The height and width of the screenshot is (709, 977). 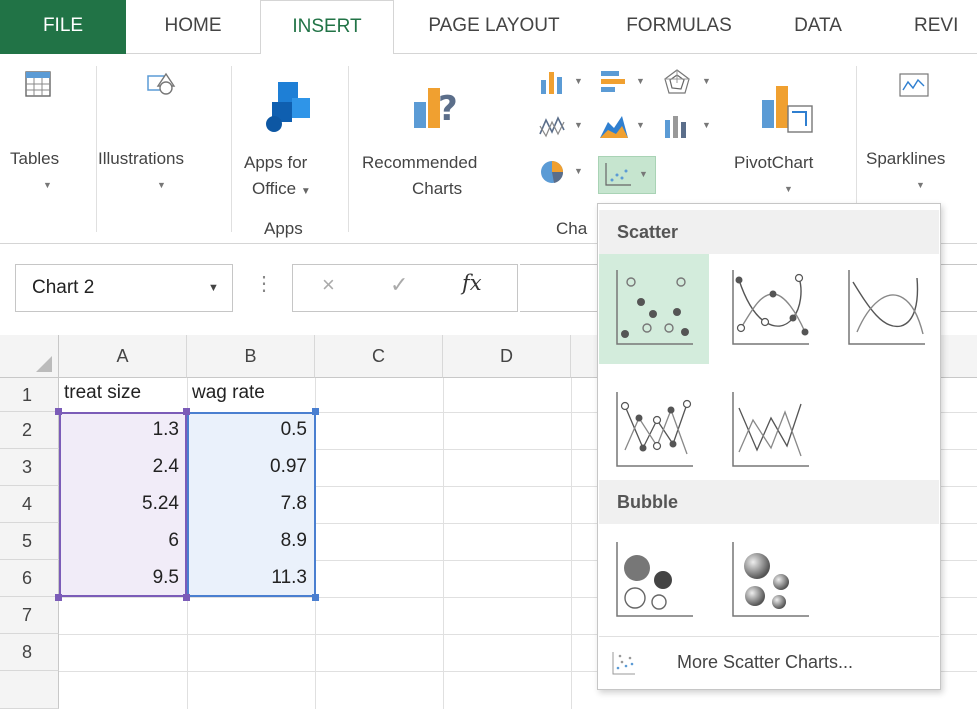 I want to click on apps-for-office-label-2: Office ▼, so click(x=281, y=188).